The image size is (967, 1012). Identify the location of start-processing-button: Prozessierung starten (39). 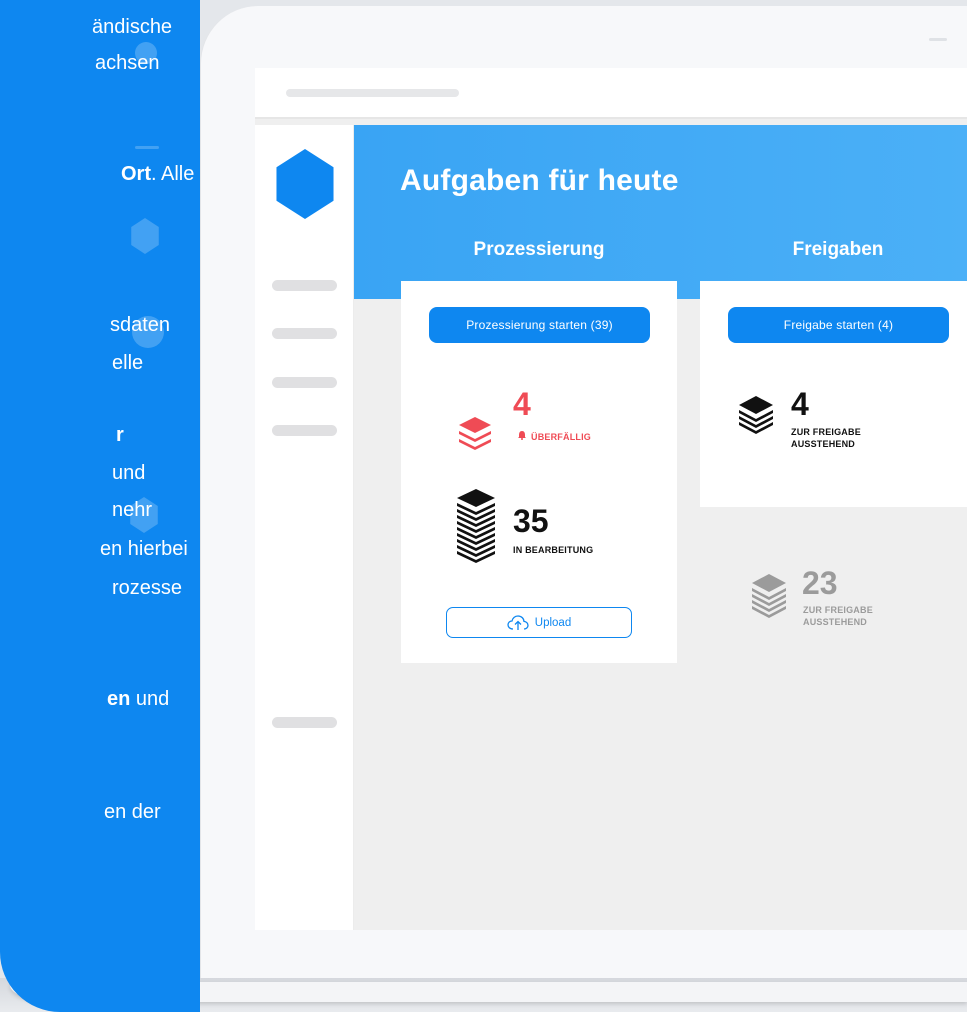
(539, 325).